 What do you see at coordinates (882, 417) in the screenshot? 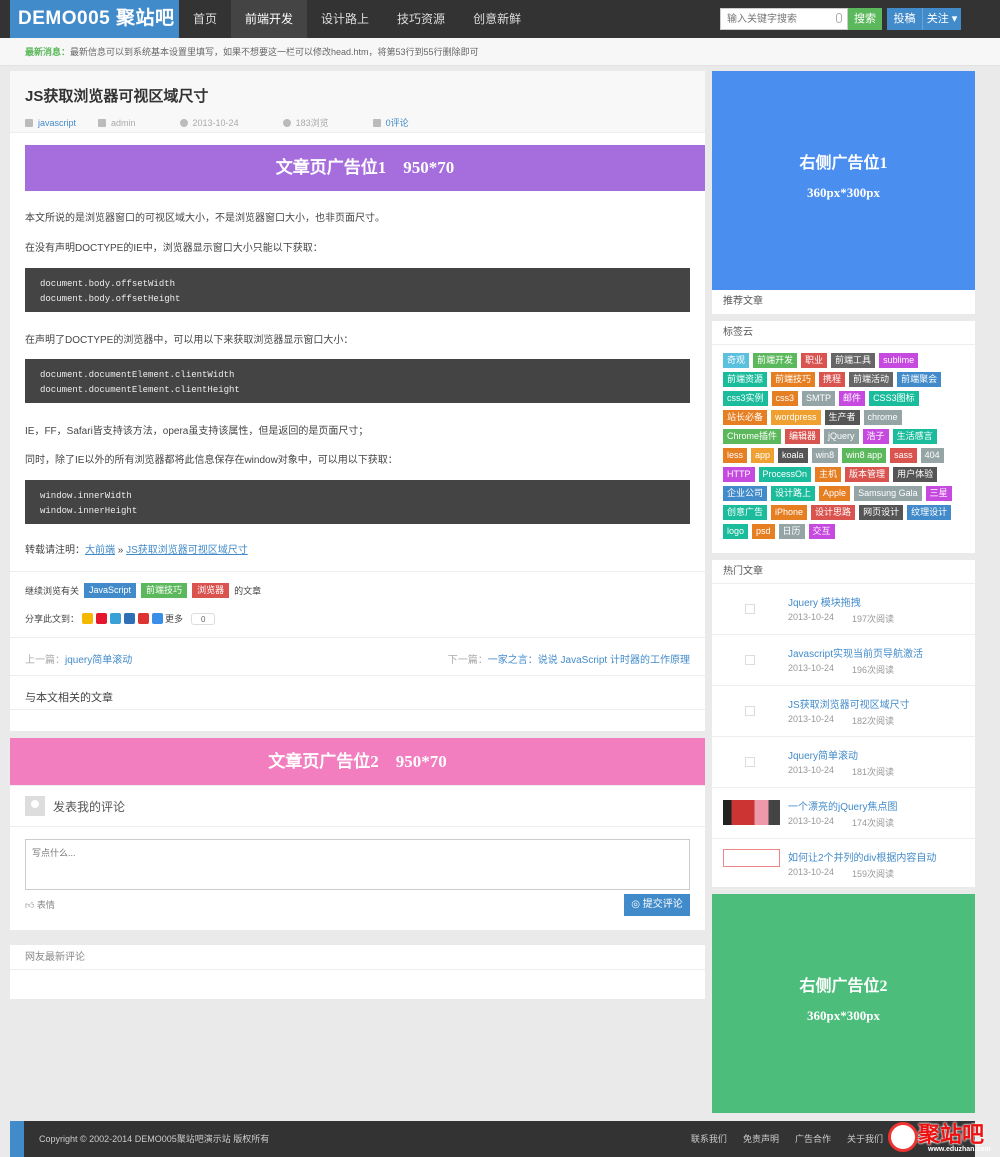
I see `tag-cloud-item: chrome` at bounding box center [882, 417].